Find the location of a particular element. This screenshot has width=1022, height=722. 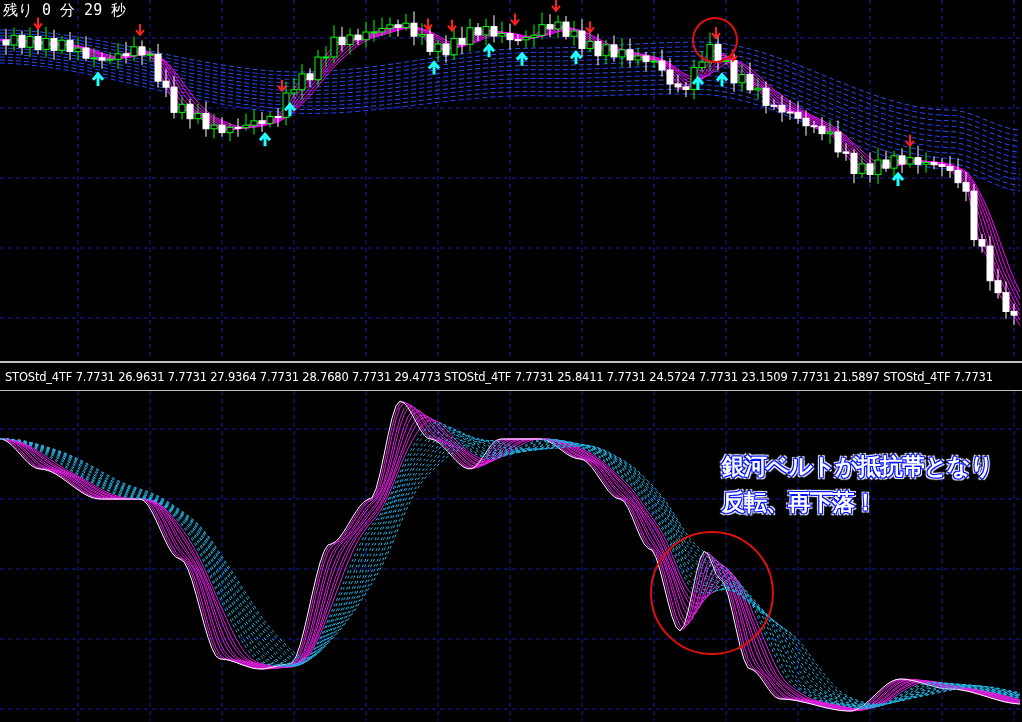

annotation-text: 銀河ベルトが抵抗帯となり is located at coordinates (857, 466).